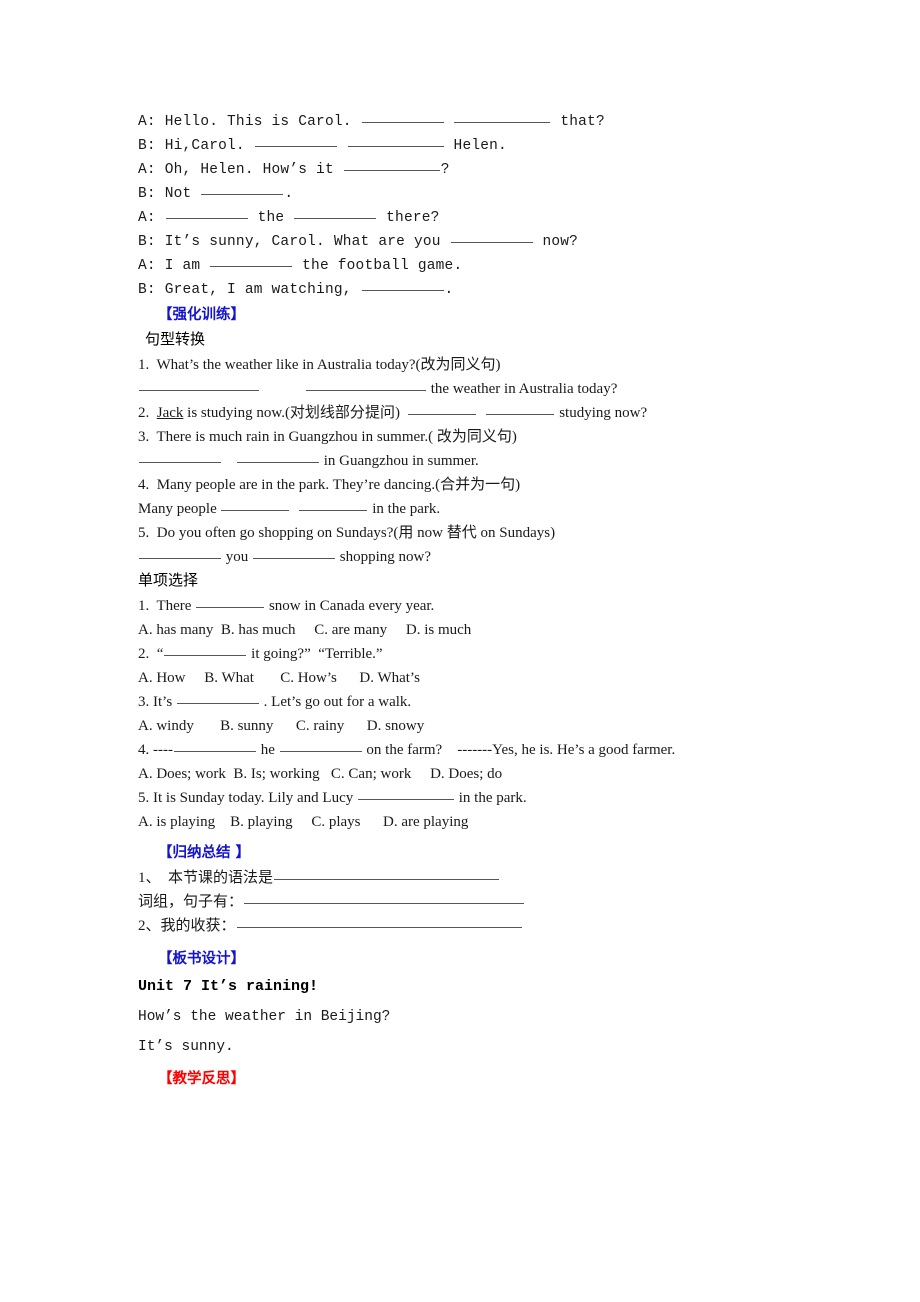  What do you see at coordinates (315, 654) in the screenshot?
I see `question-stem: it going?” “Terrible.”` at bounding box center [315, 654].